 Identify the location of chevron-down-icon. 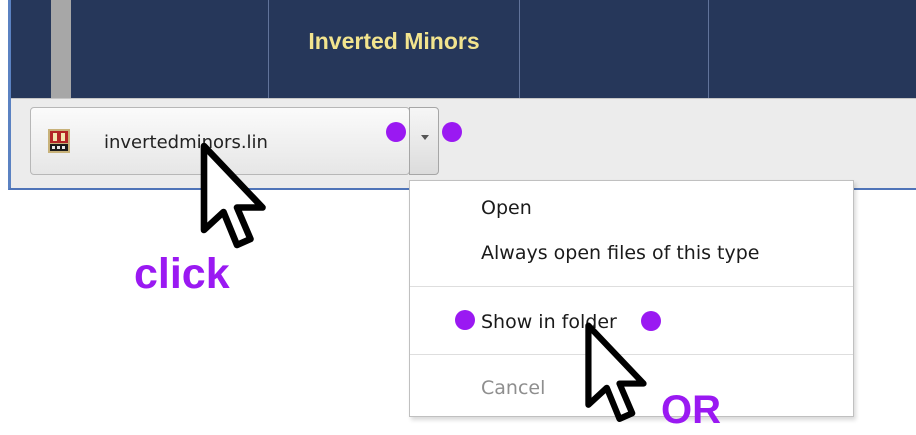
(425, 137).